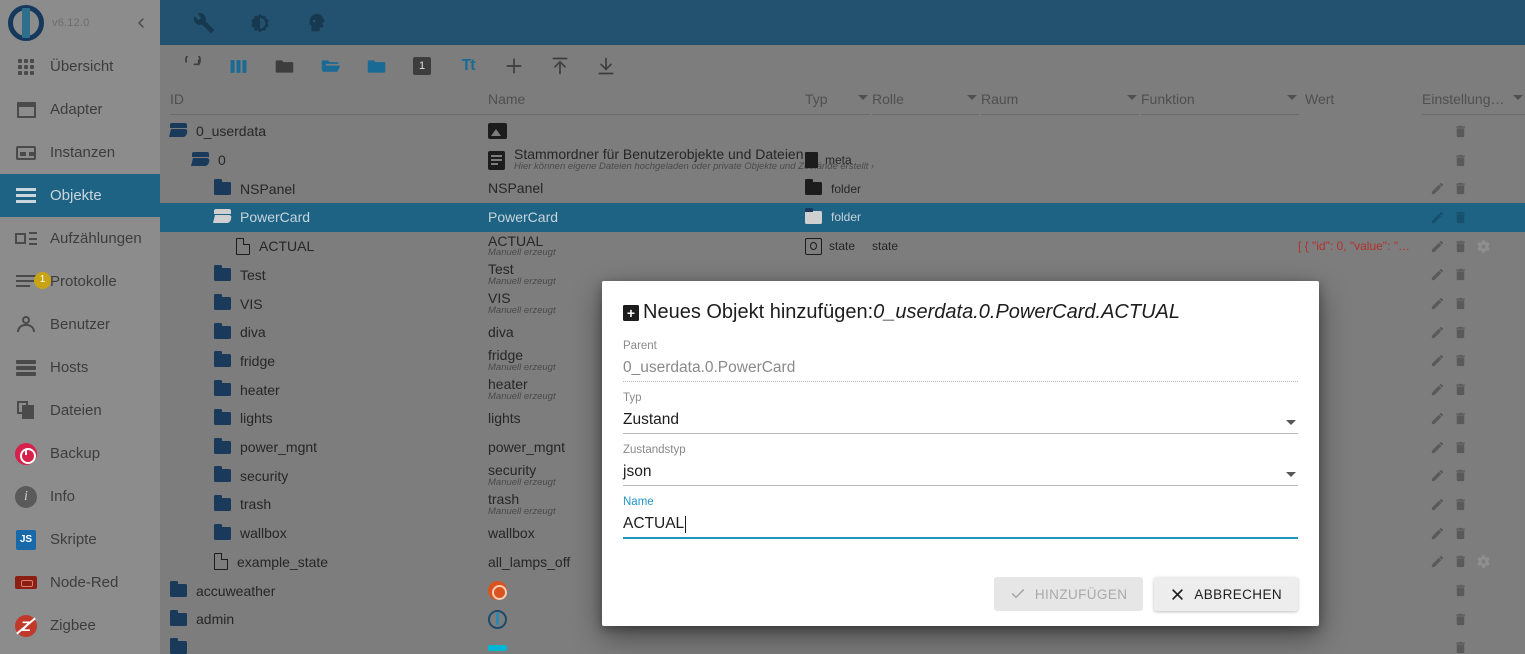 The image size is (1525, 654). Describe the element at coordinates (526, 447) in the screenshot. I see `row-name-cell: power_mgnt` at that location.